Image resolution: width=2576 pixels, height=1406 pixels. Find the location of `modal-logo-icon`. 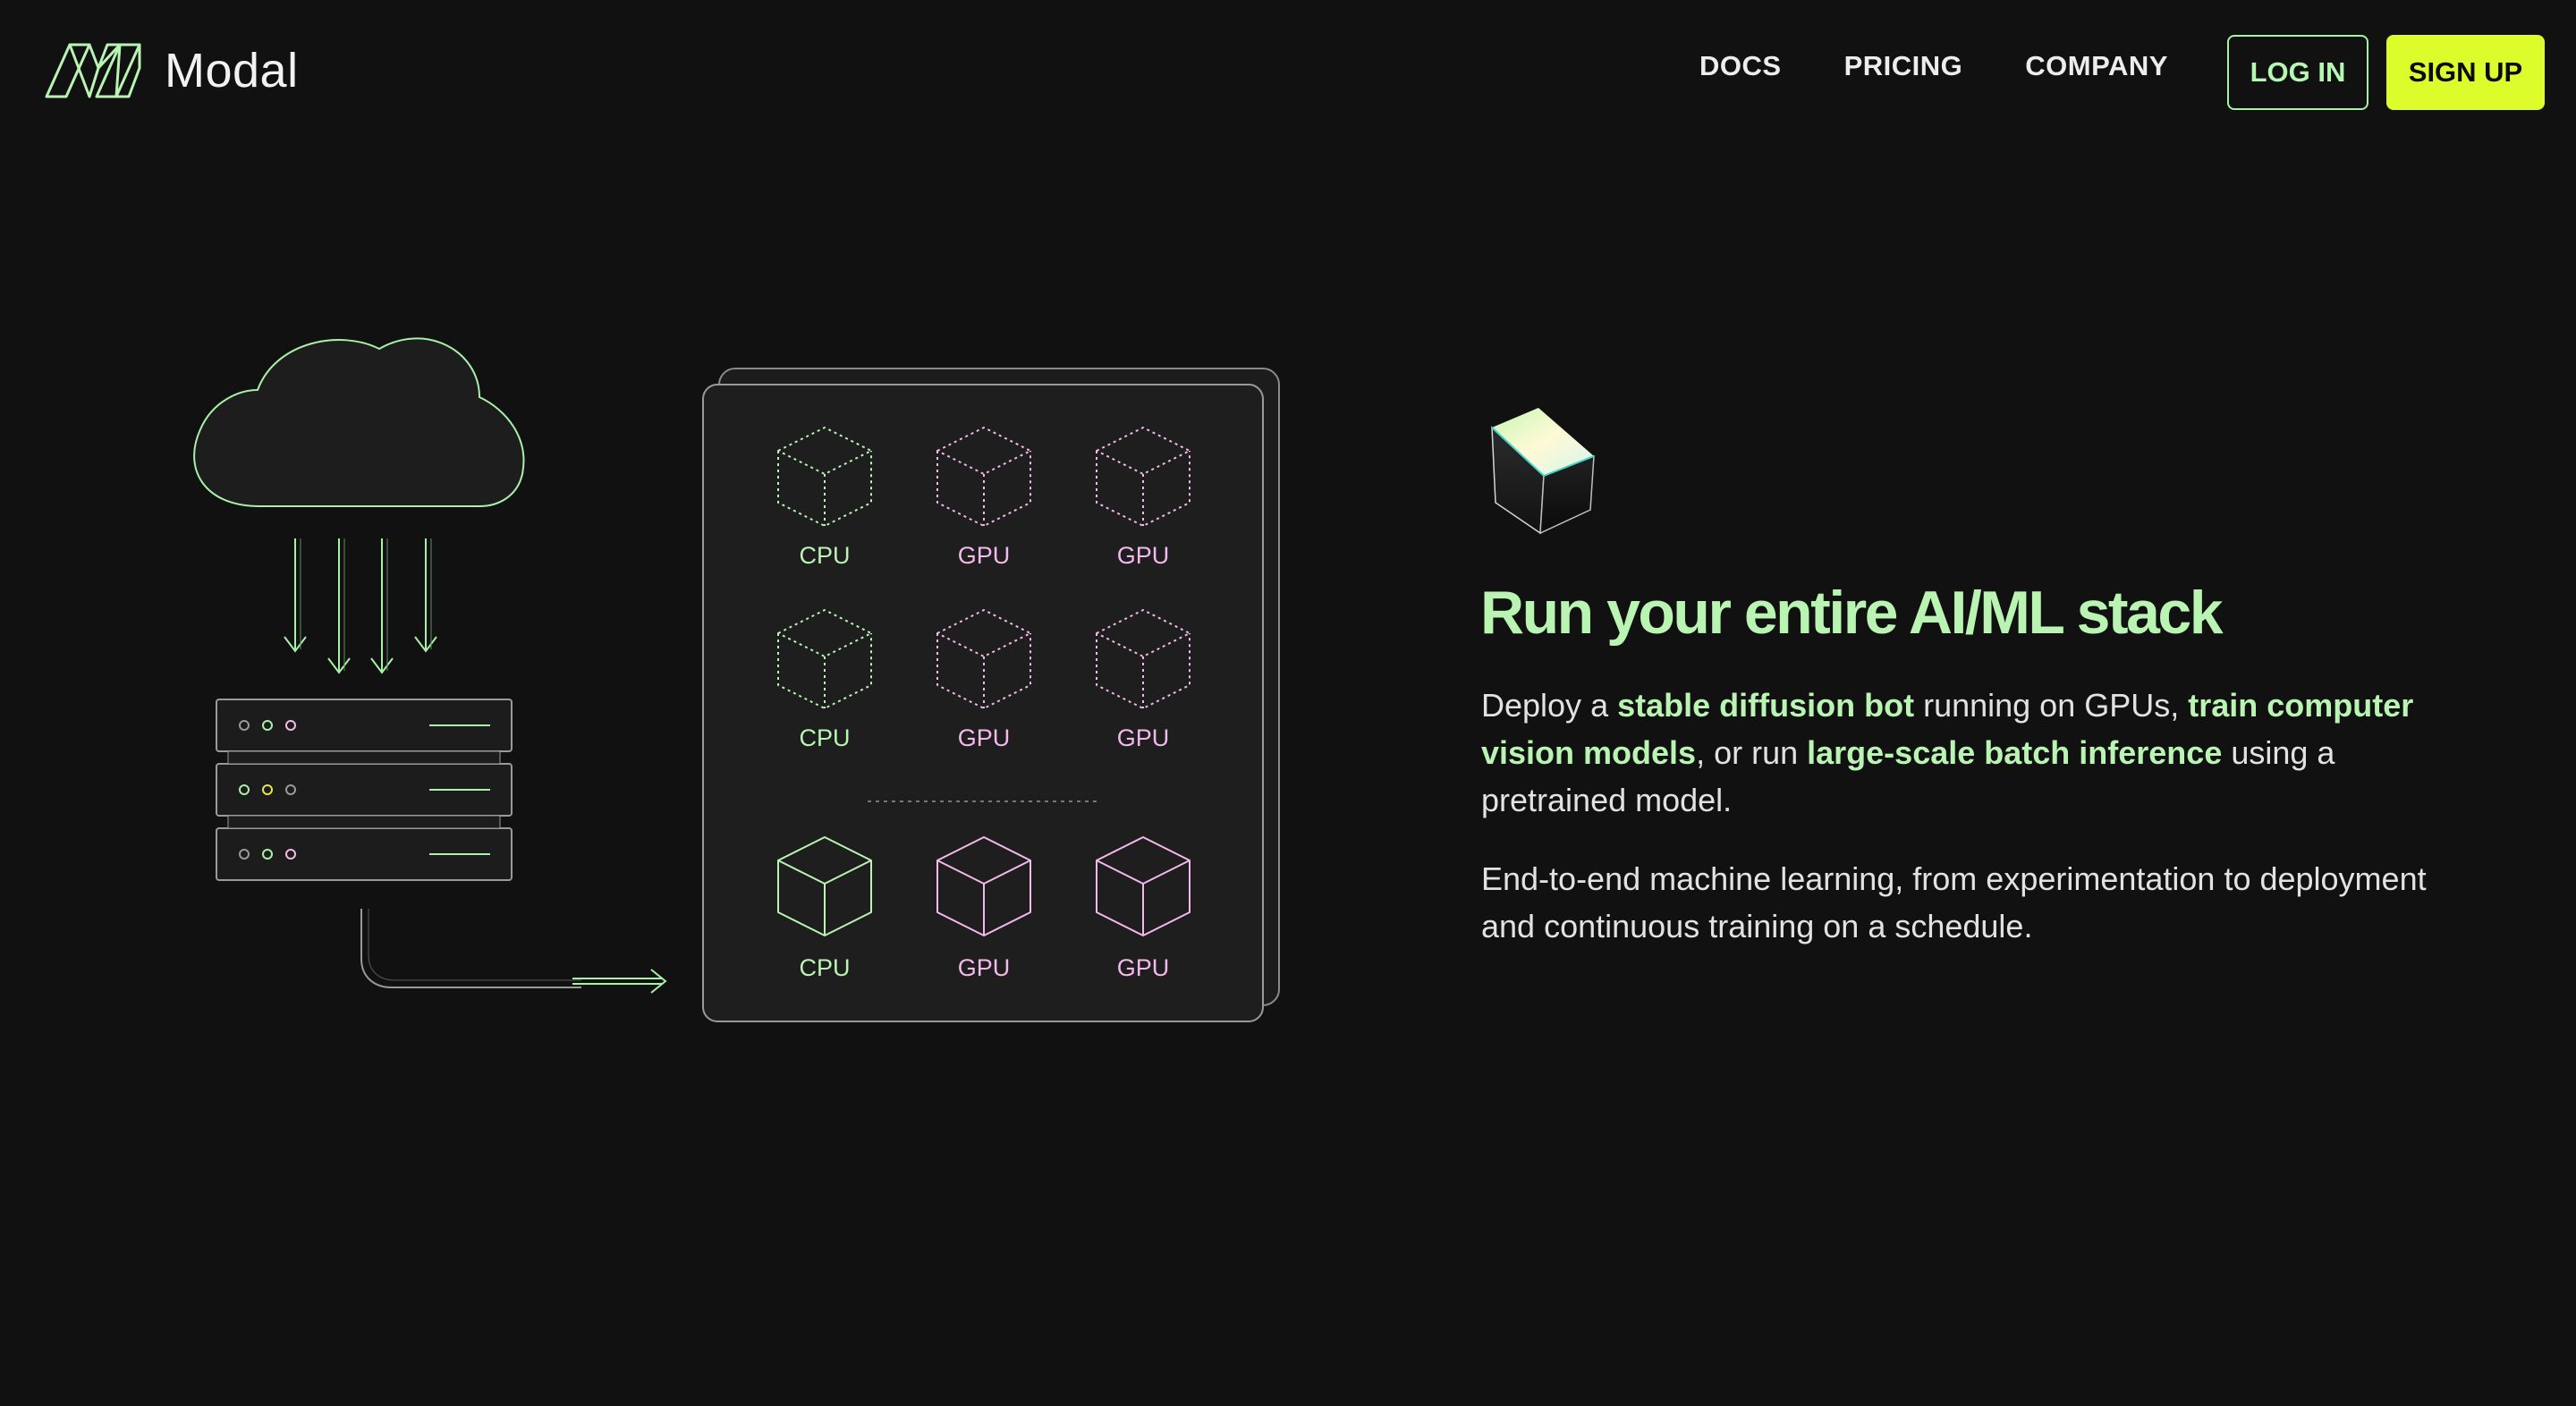

modal-logo-icon is located at coordinates (93, 71).